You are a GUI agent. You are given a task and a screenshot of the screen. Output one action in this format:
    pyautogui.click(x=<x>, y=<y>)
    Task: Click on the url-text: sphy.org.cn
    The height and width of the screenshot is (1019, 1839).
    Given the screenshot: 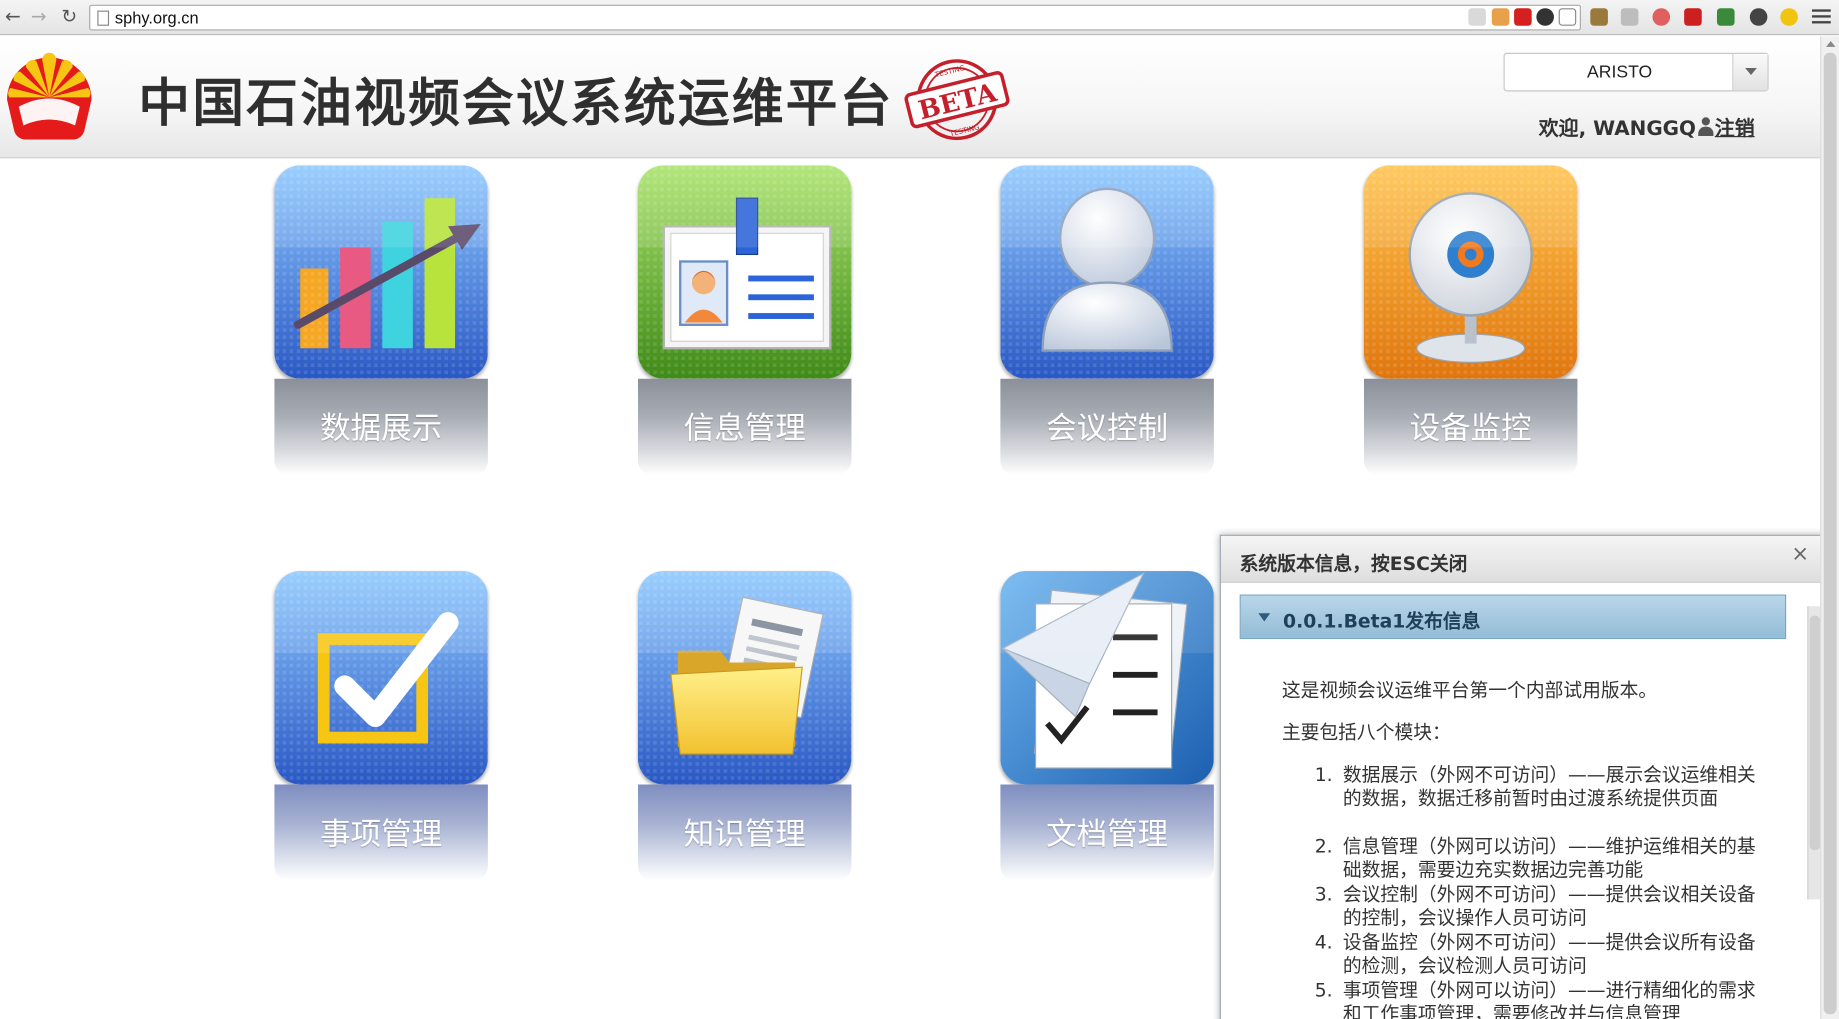 What is the action you would take?
    pyautogui.click(x=156, y=17)
    